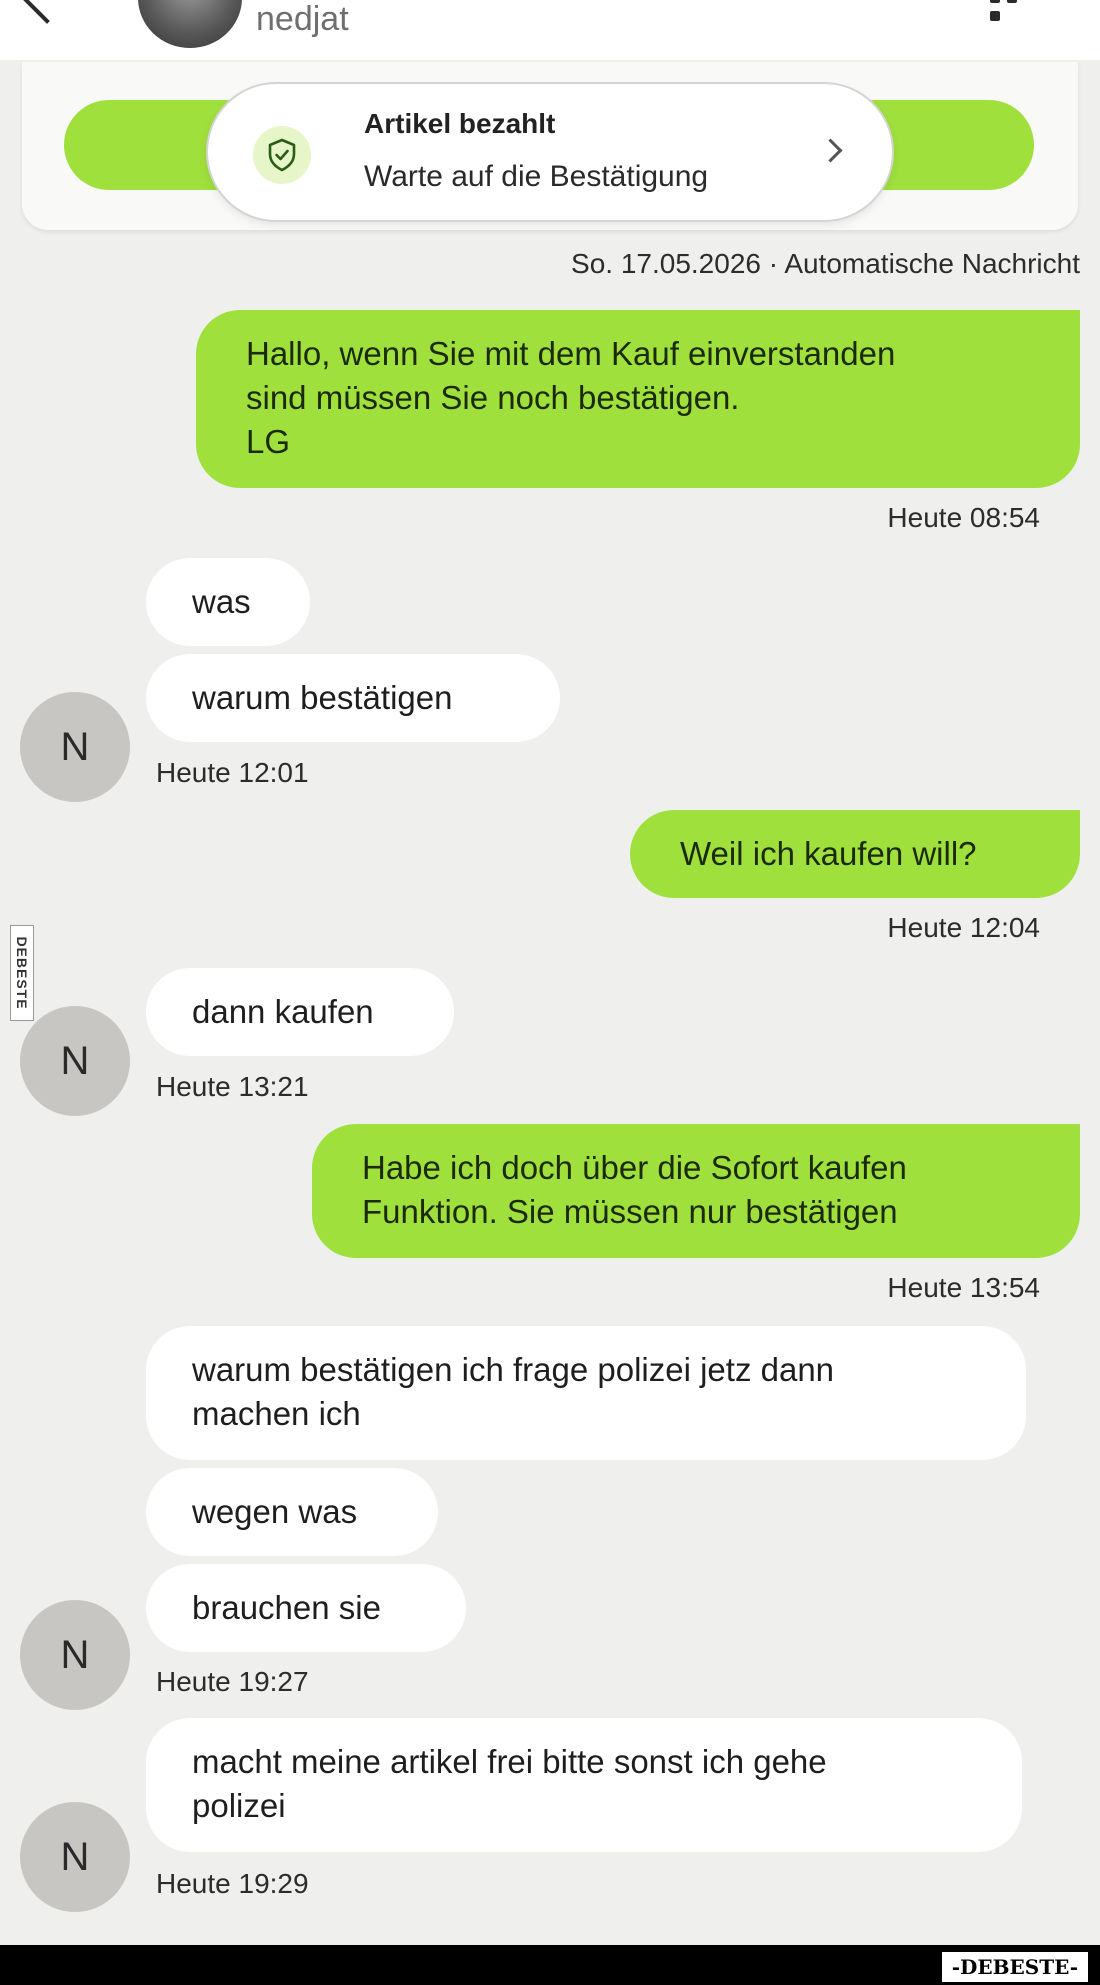  I want to click on message-bubble-incoming: warum bestätigen, so click(353, 698).